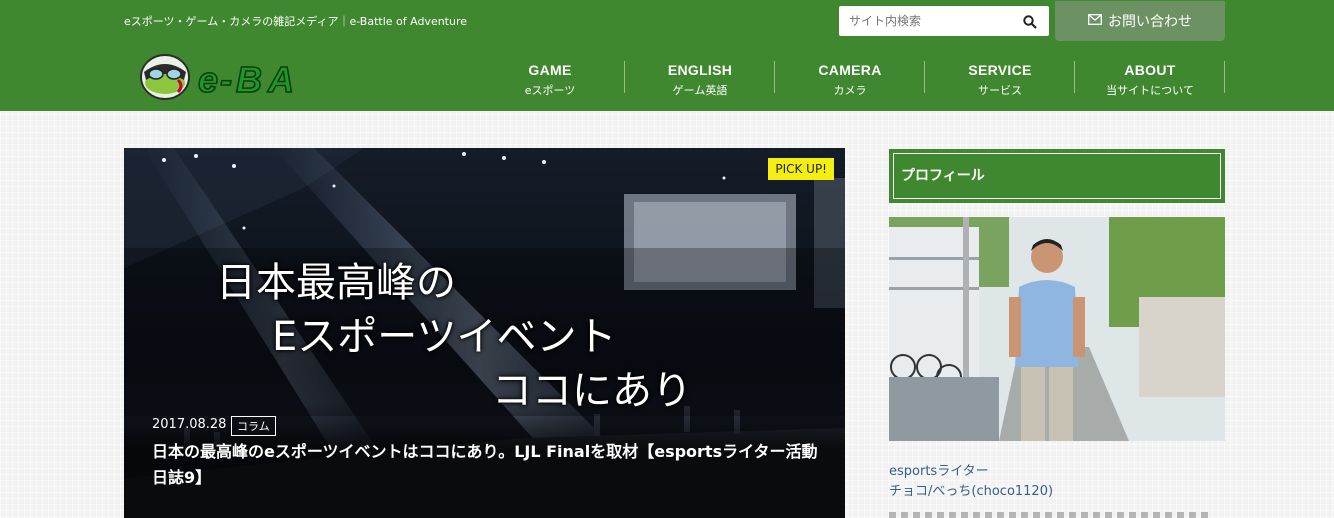  Describe the element at coordinates (189, 424) in the screenshot. I see `article-date: 2017.08.28` at that location.